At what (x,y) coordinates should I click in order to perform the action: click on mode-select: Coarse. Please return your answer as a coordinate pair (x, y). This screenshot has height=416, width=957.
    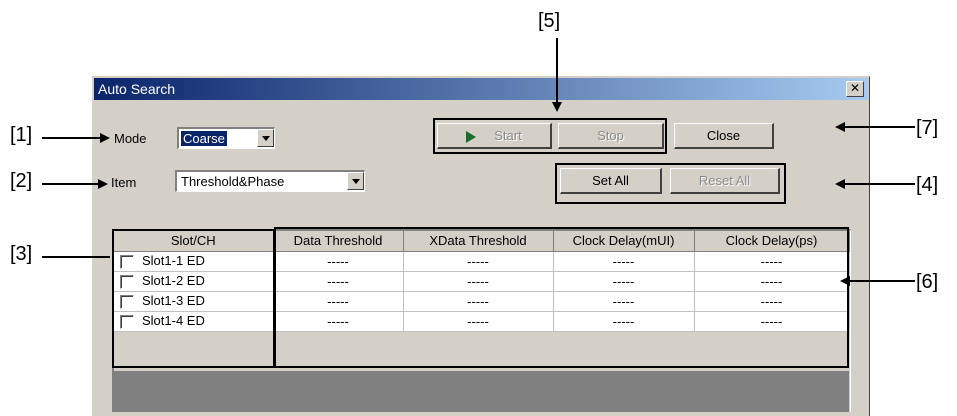
    Looking at the image, I should click on (226, 138).